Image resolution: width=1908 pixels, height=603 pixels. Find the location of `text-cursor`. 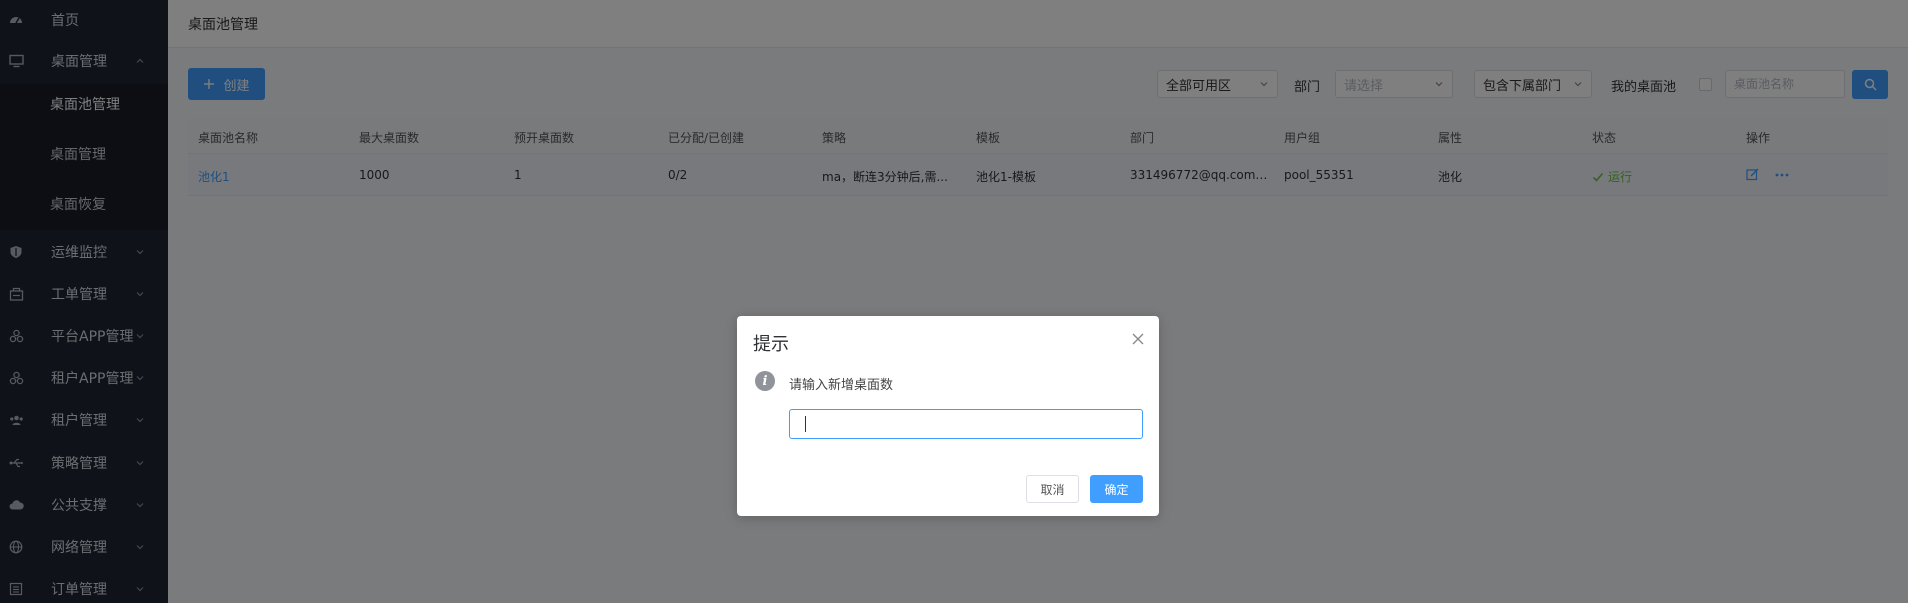

text-cursor is located at coordinates (805, 424).